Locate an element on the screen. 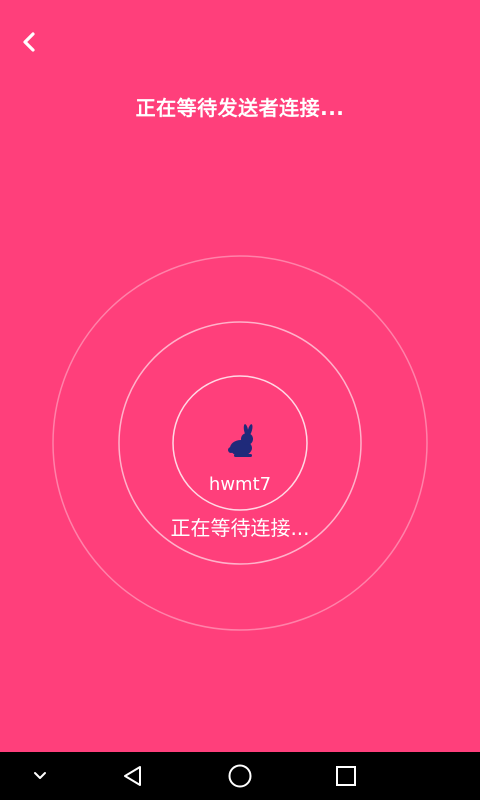 The image size is (480, 800). nav-back-button is located at coordinates (133, 776).